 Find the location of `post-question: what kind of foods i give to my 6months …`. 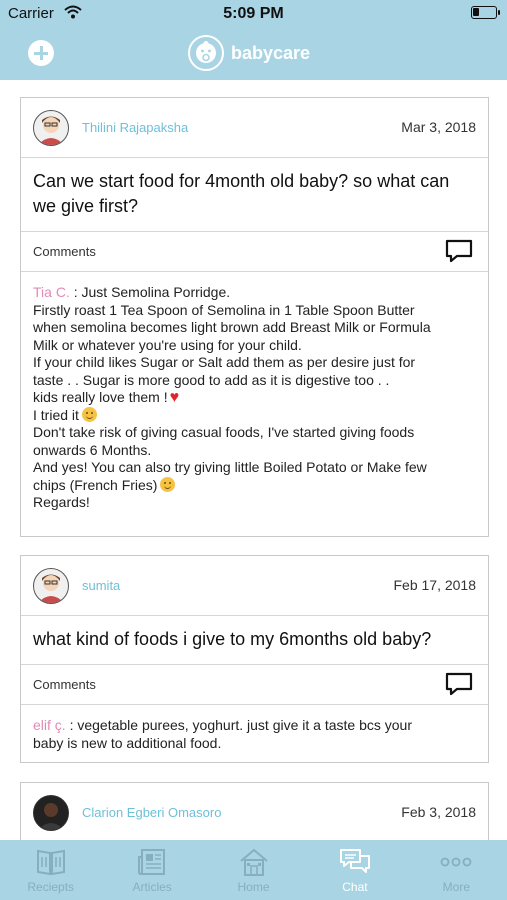

post-question: what kind of foods i give to my 6months … is located at coordinates (254, 640).